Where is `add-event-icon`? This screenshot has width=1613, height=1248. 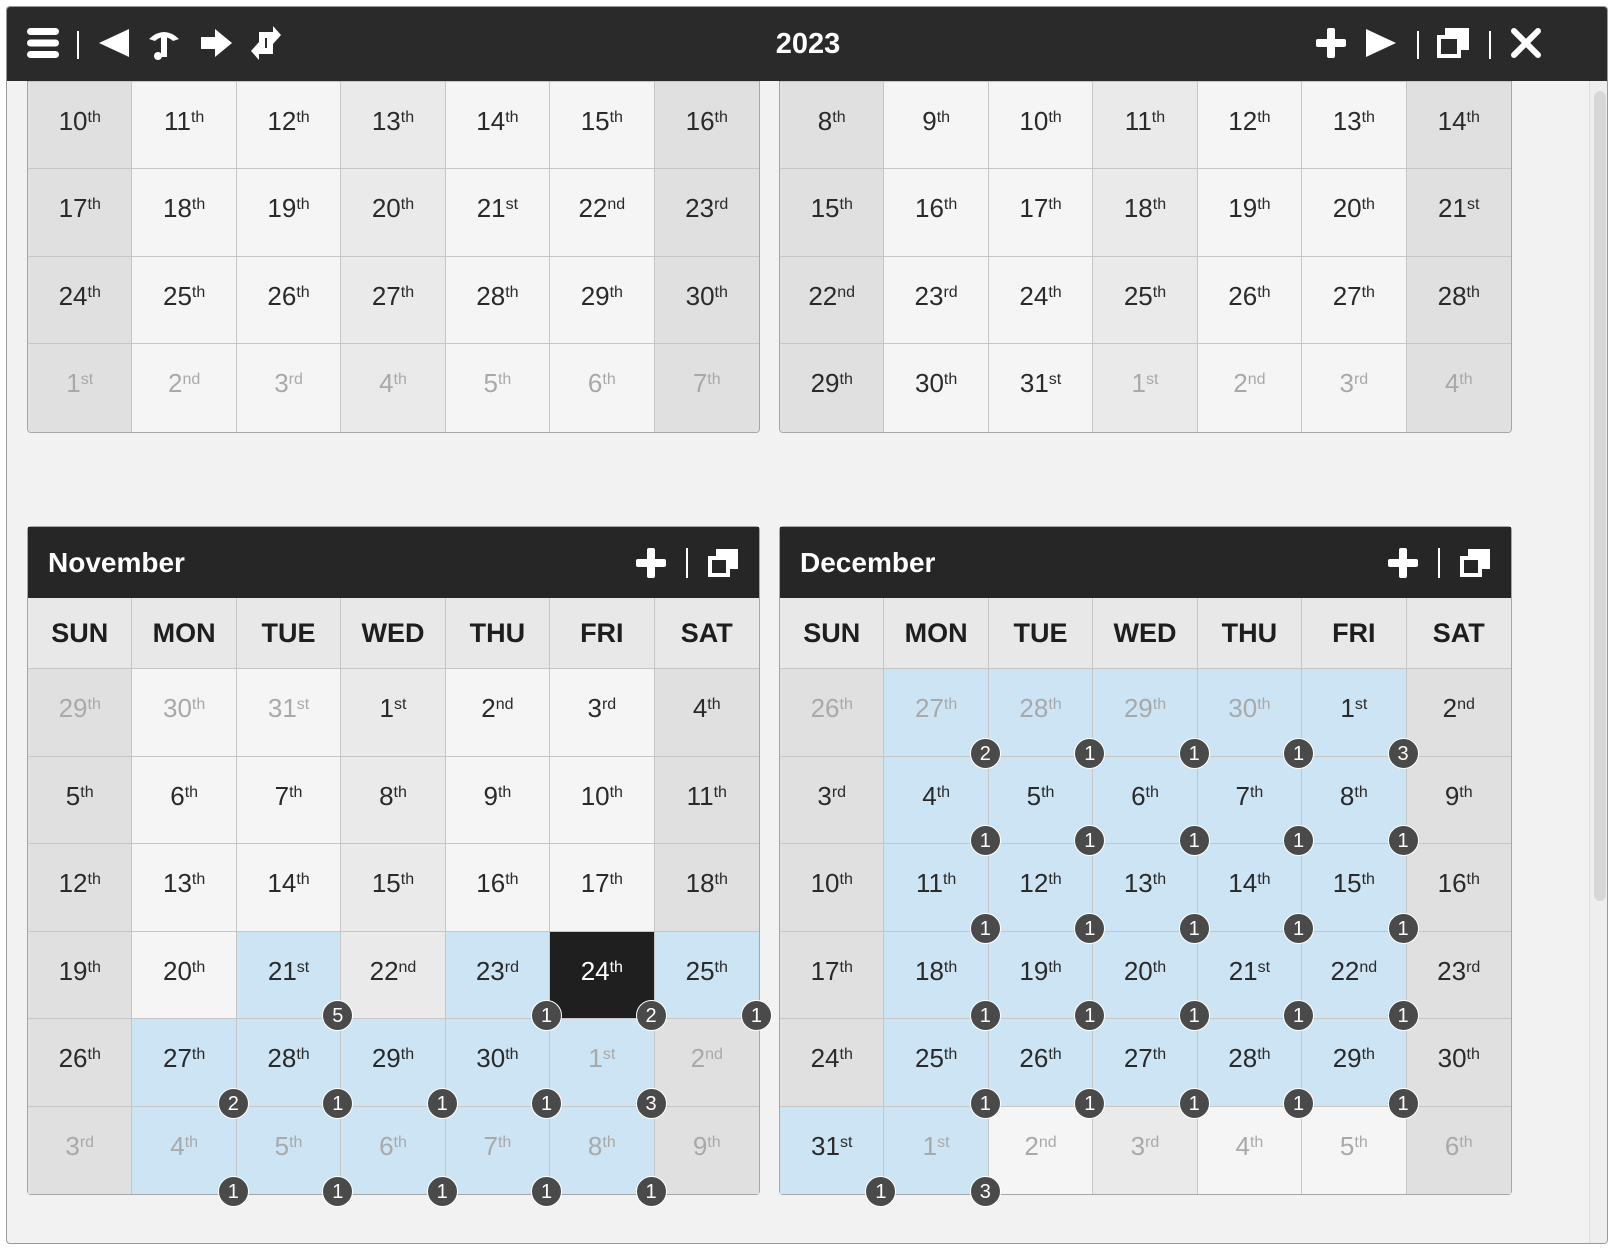
add-event-icon is located at coordinates (651, 563).